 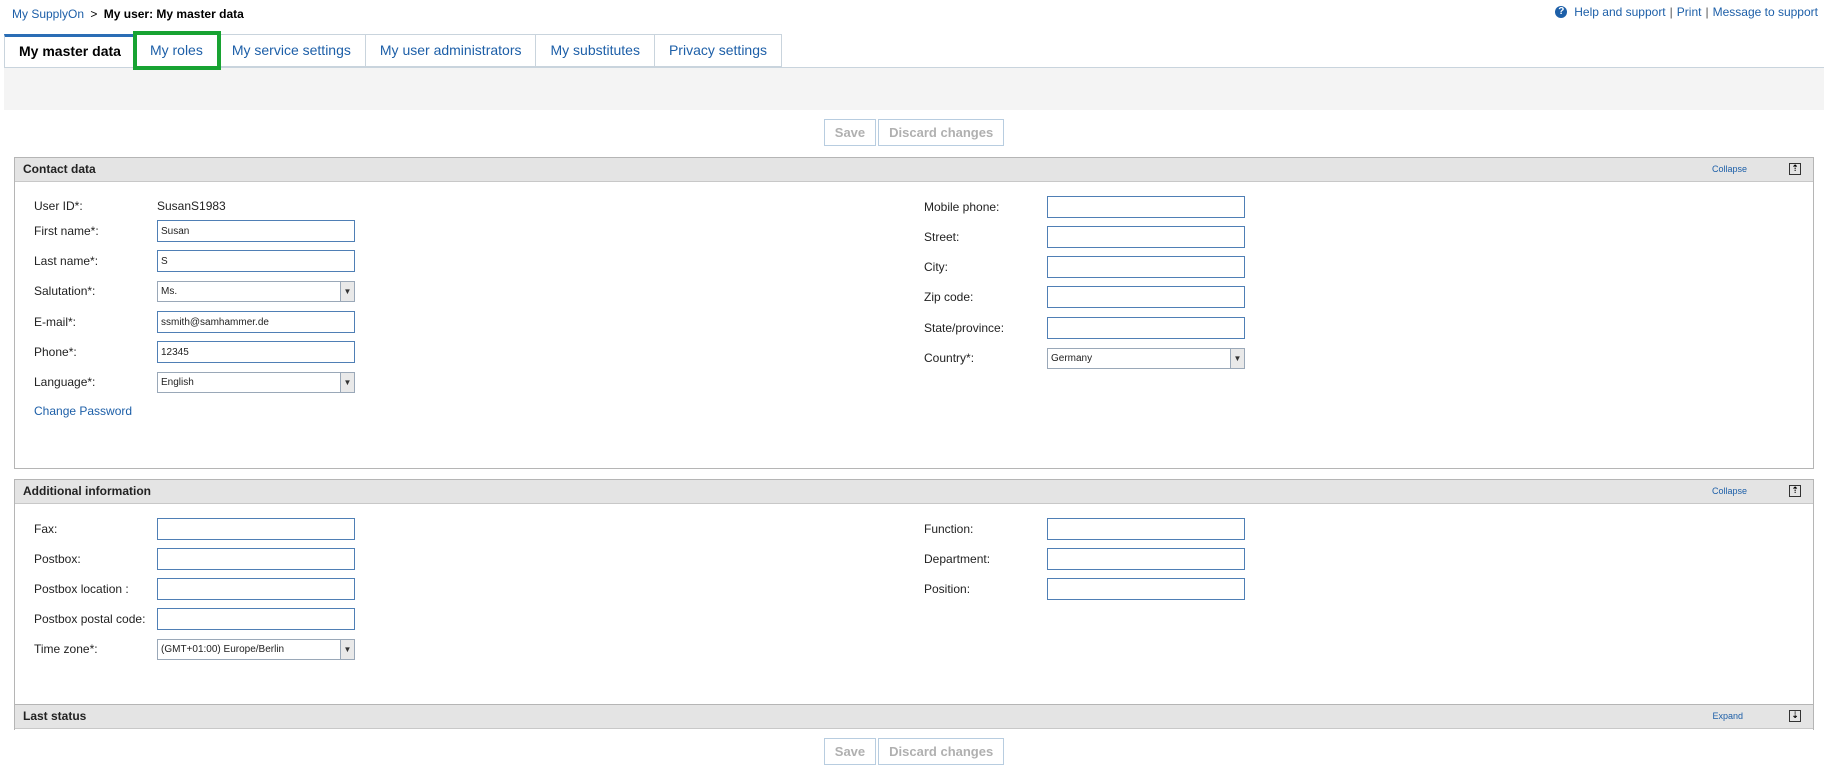 I want to click on postbox-location-field, so click(x=256, y=589).